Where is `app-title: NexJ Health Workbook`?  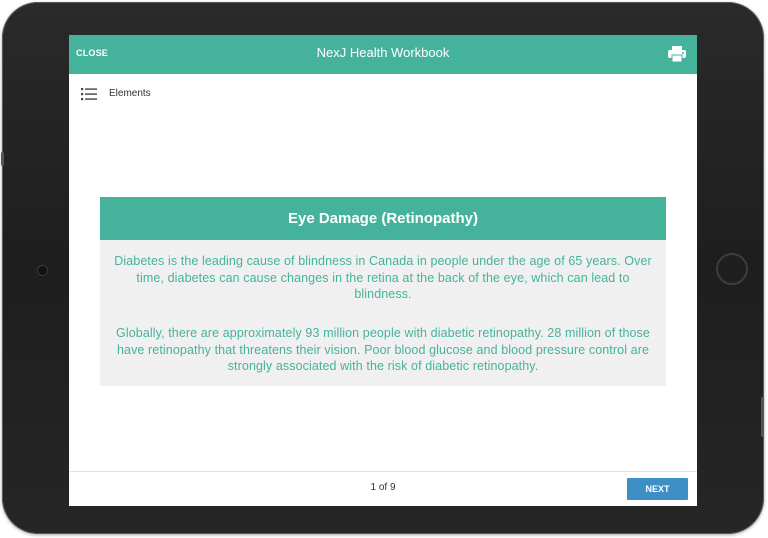
app-title: NexJ Health Workbook is located at coordinates (383, 52).